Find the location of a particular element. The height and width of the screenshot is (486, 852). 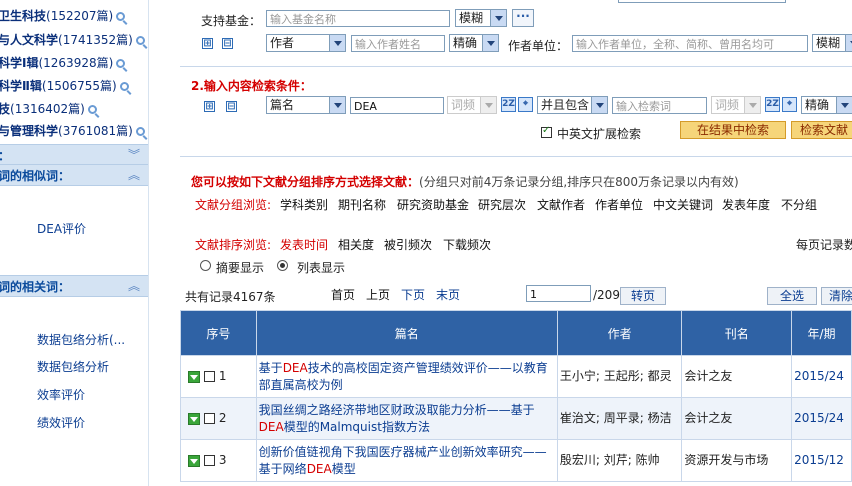

title-text: 创新价值链视角下我国医疗器械产业创新效率研究——基于网络 is located at coordinates (403, 460).